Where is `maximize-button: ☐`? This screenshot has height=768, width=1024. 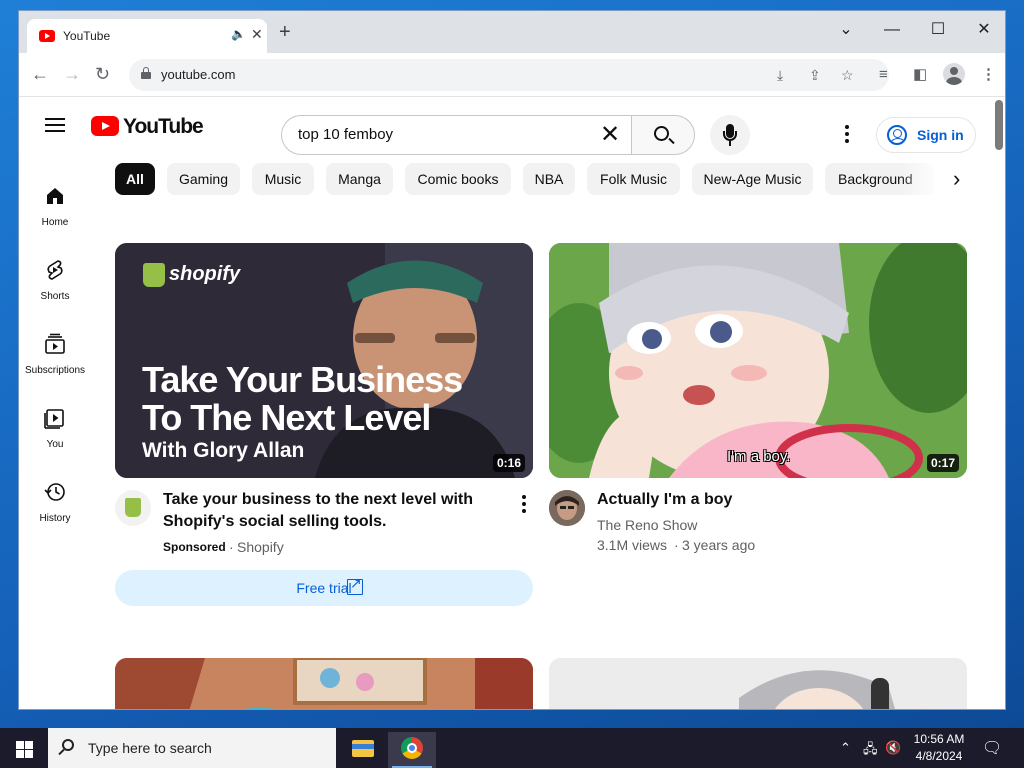
maximize-button: ☐ is located at coordinates (938, 30).